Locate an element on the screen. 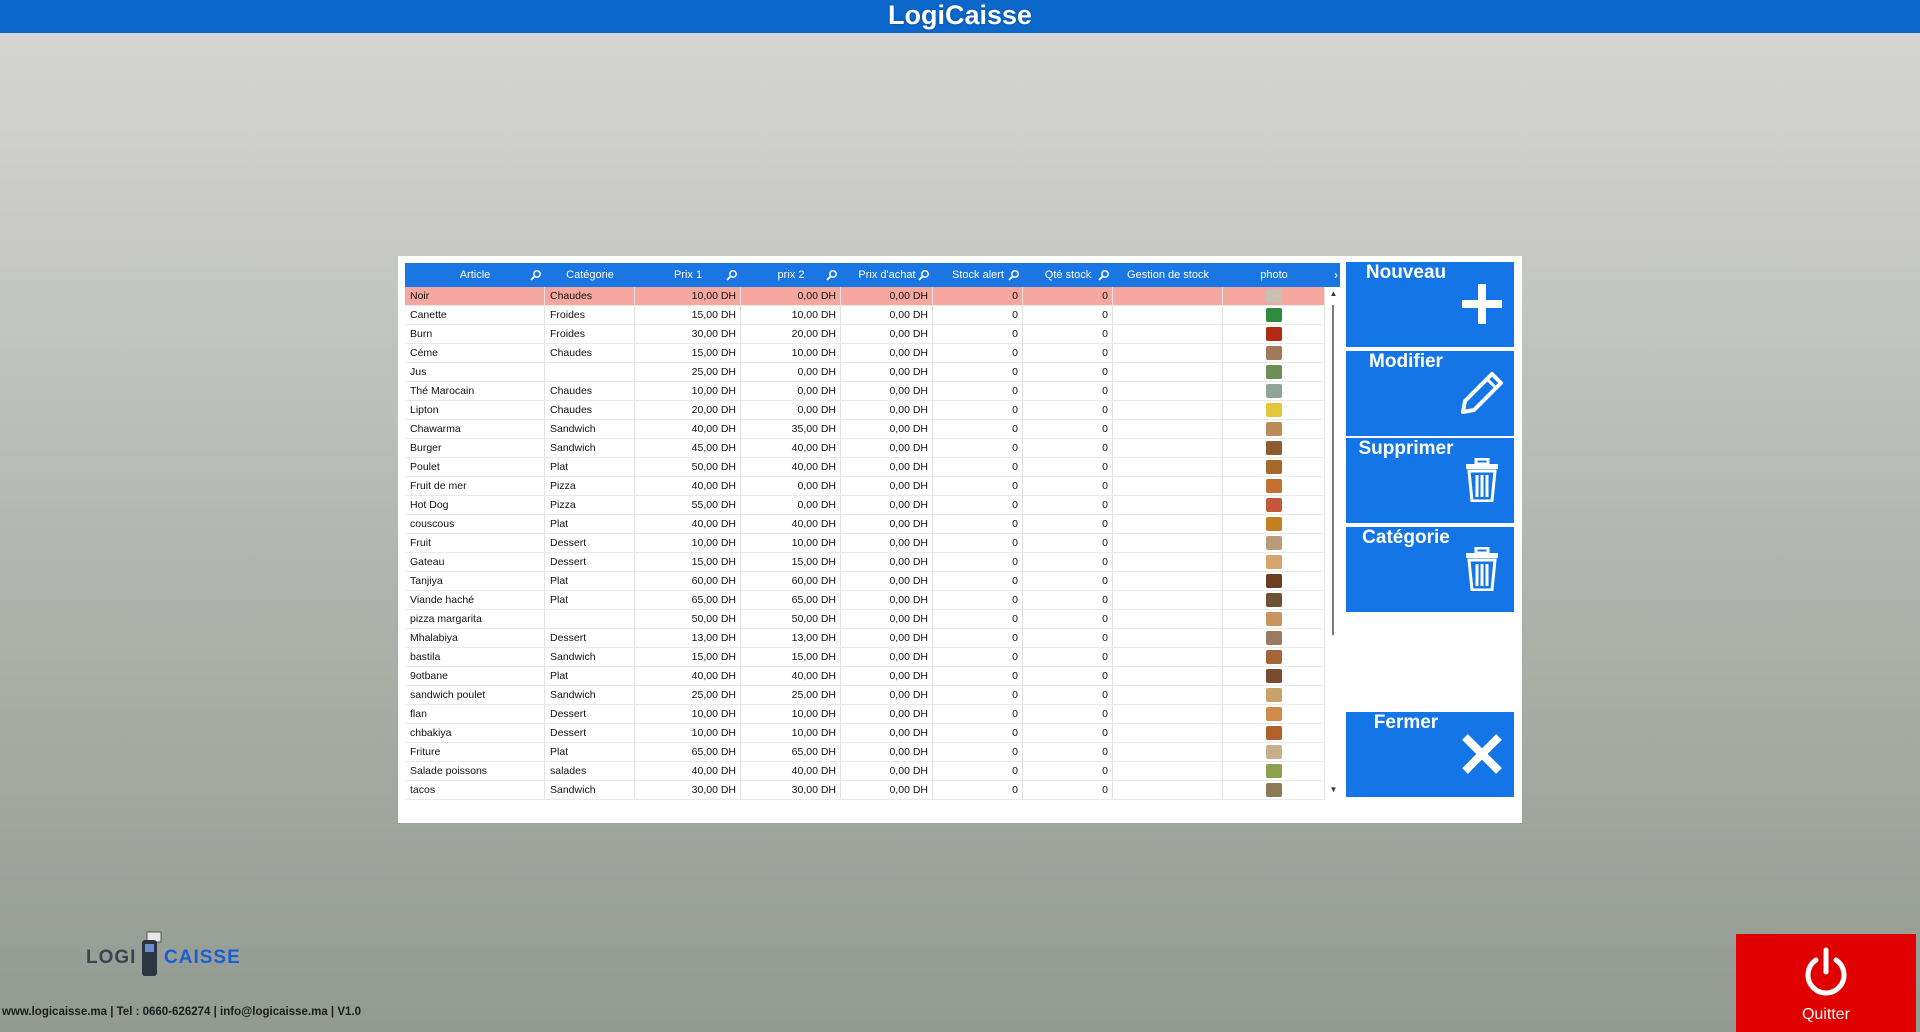  column-header-gestion: Gestion de stock is located at coordinates (1168, 275).